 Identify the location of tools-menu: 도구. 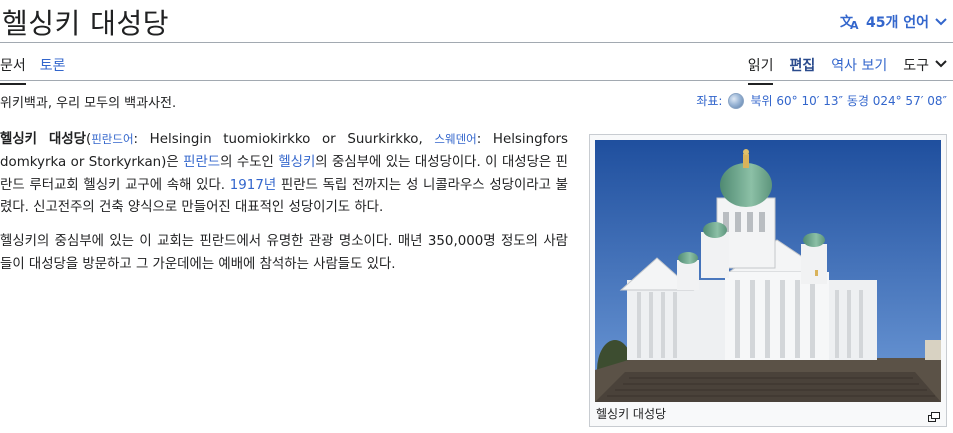
(925, 65).